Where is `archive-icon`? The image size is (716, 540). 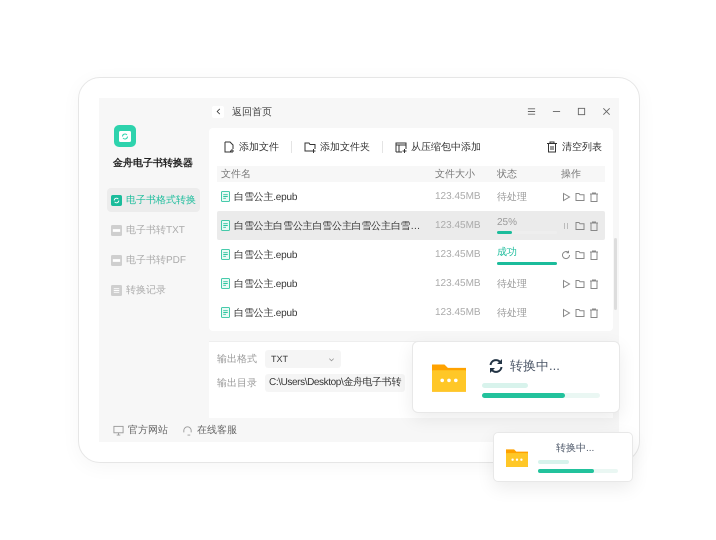
archive-icon is located at coordinates (401, 147).